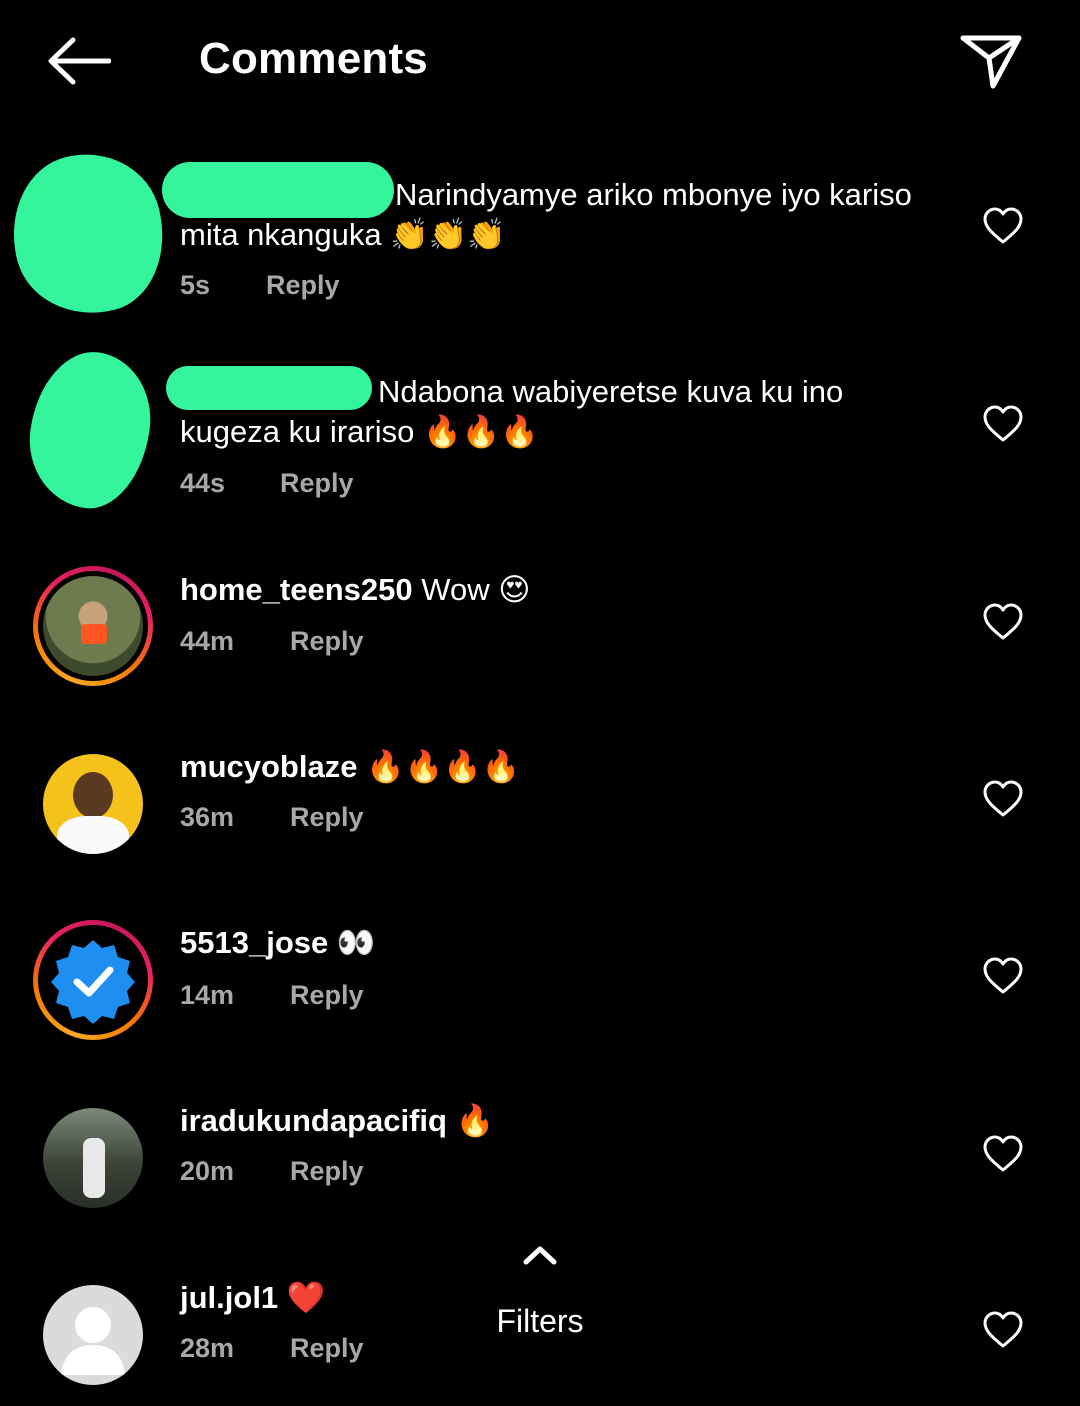 This screenshot has width=1080, height=1406. What do you see at coordinates (306, 1297) in the screenshot?
I see `comment-body: ❤️` at bounding box center [306, 1297].